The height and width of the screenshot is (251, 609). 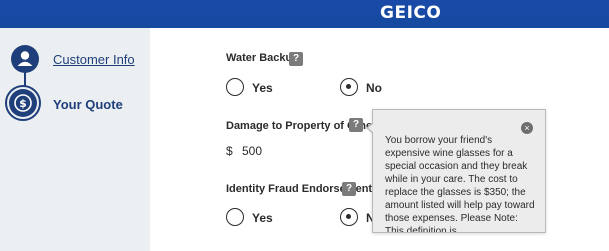 I want to click on top-header-bar: GEICO, so click(x=304, y=14).